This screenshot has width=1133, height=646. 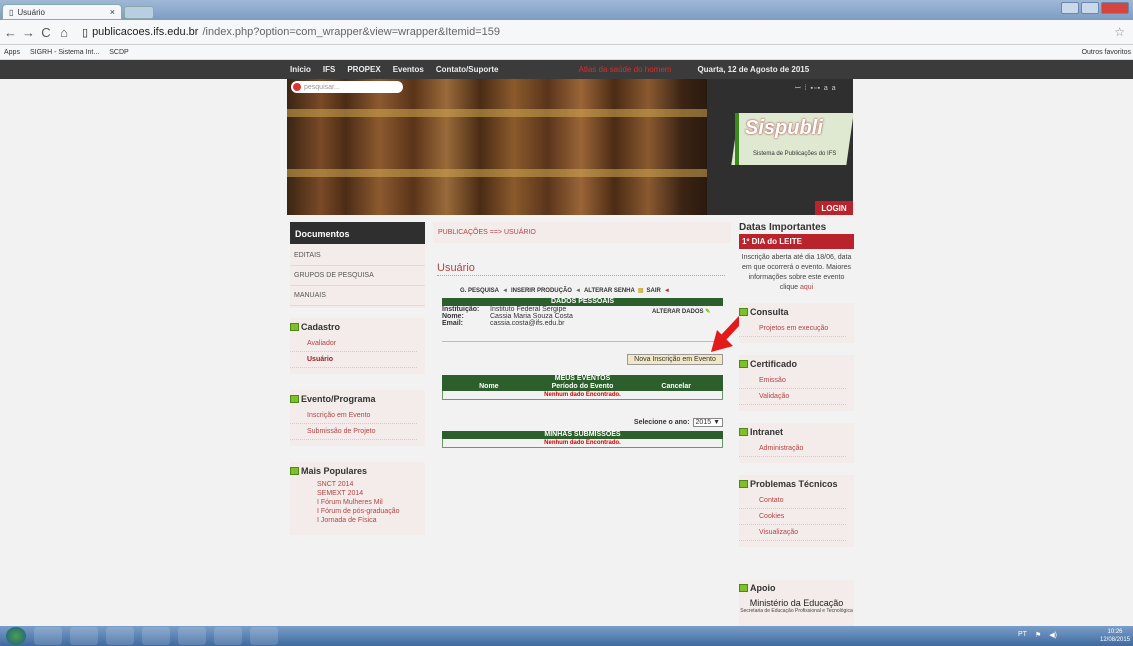 What do you see at coordinates (156, 636) in the screenshot?
I see `media-icon` at bounding box center [156, 636].